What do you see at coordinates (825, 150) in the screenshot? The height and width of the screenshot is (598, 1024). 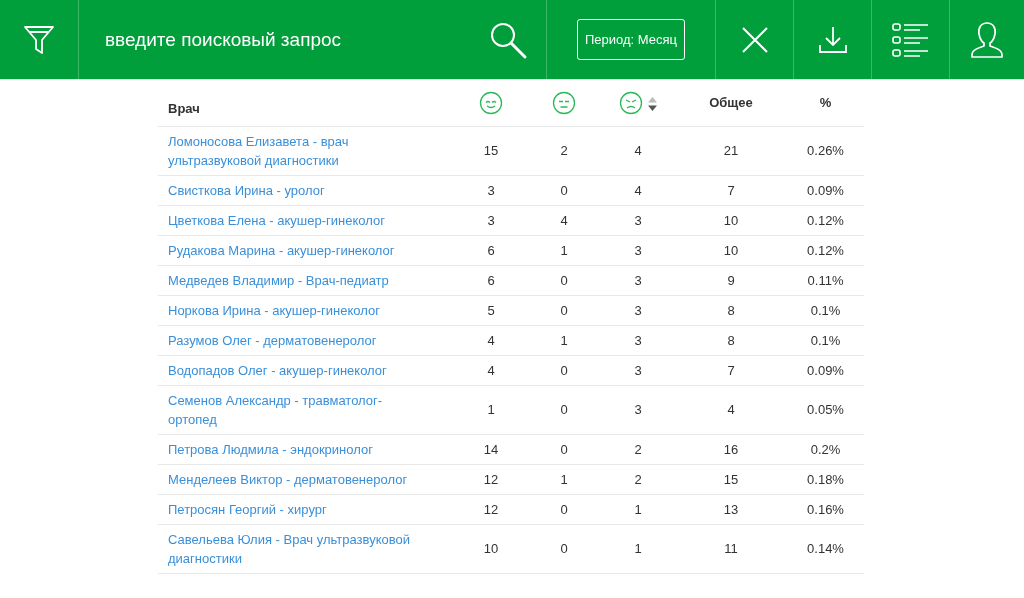 I see `table-cell: 0.26%` at bounding box center [825, 150].